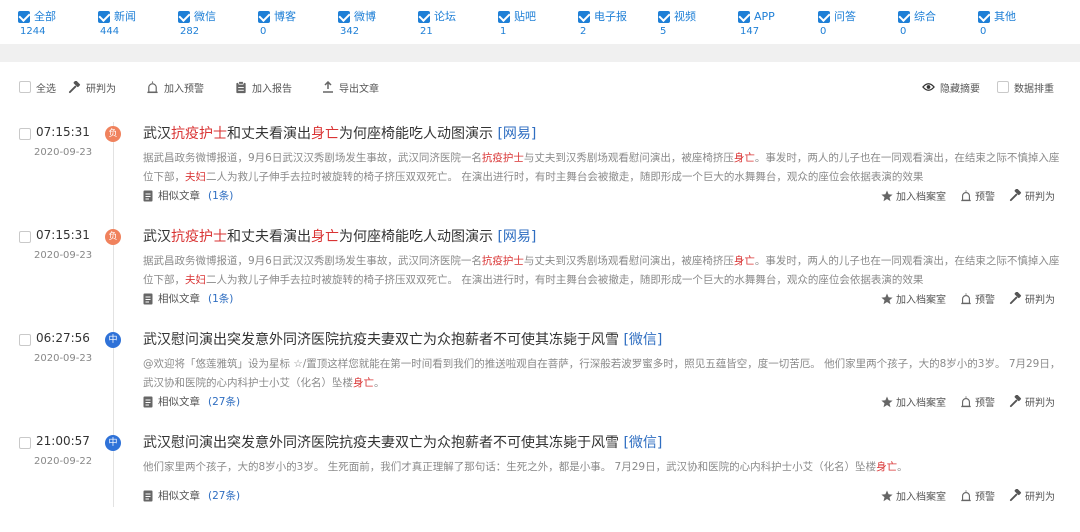 The width and height of the screenshot is (1080, 532). I want to click on sentiment-badge: 中, so click(113, 340).